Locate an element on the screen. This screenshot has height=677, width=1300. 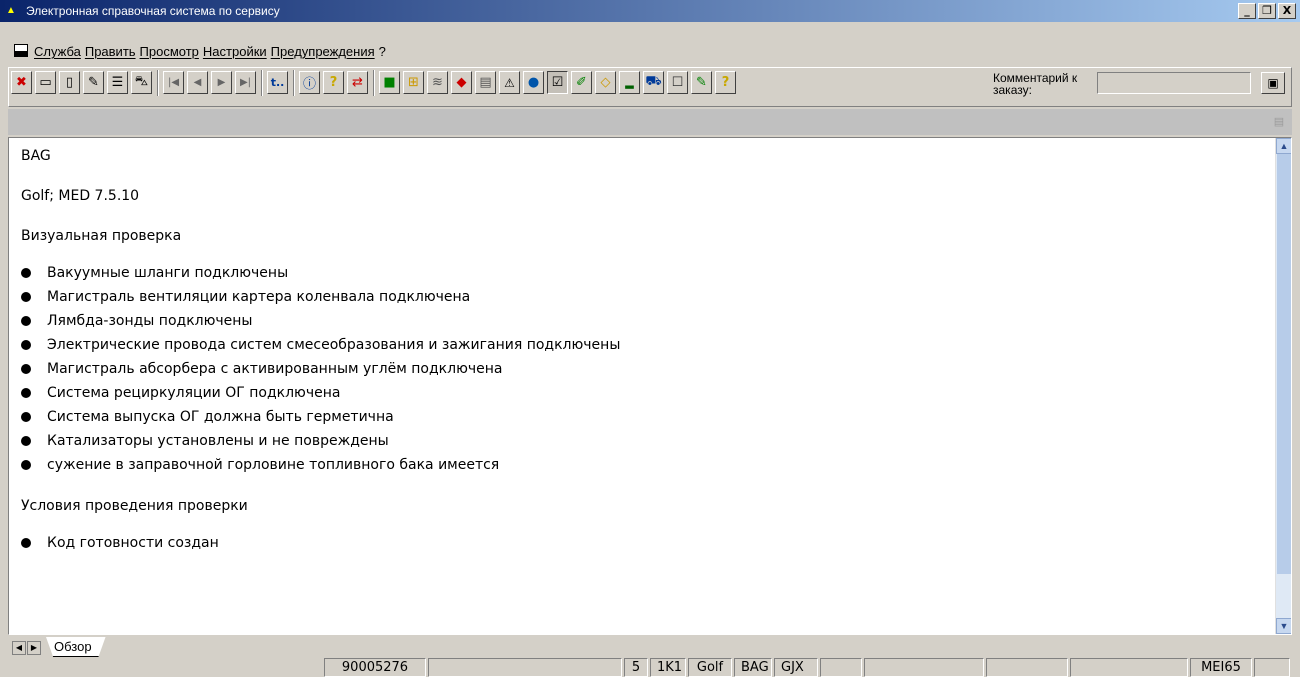
edit-document-icon: ✎ is located at coordinates (93, 82).